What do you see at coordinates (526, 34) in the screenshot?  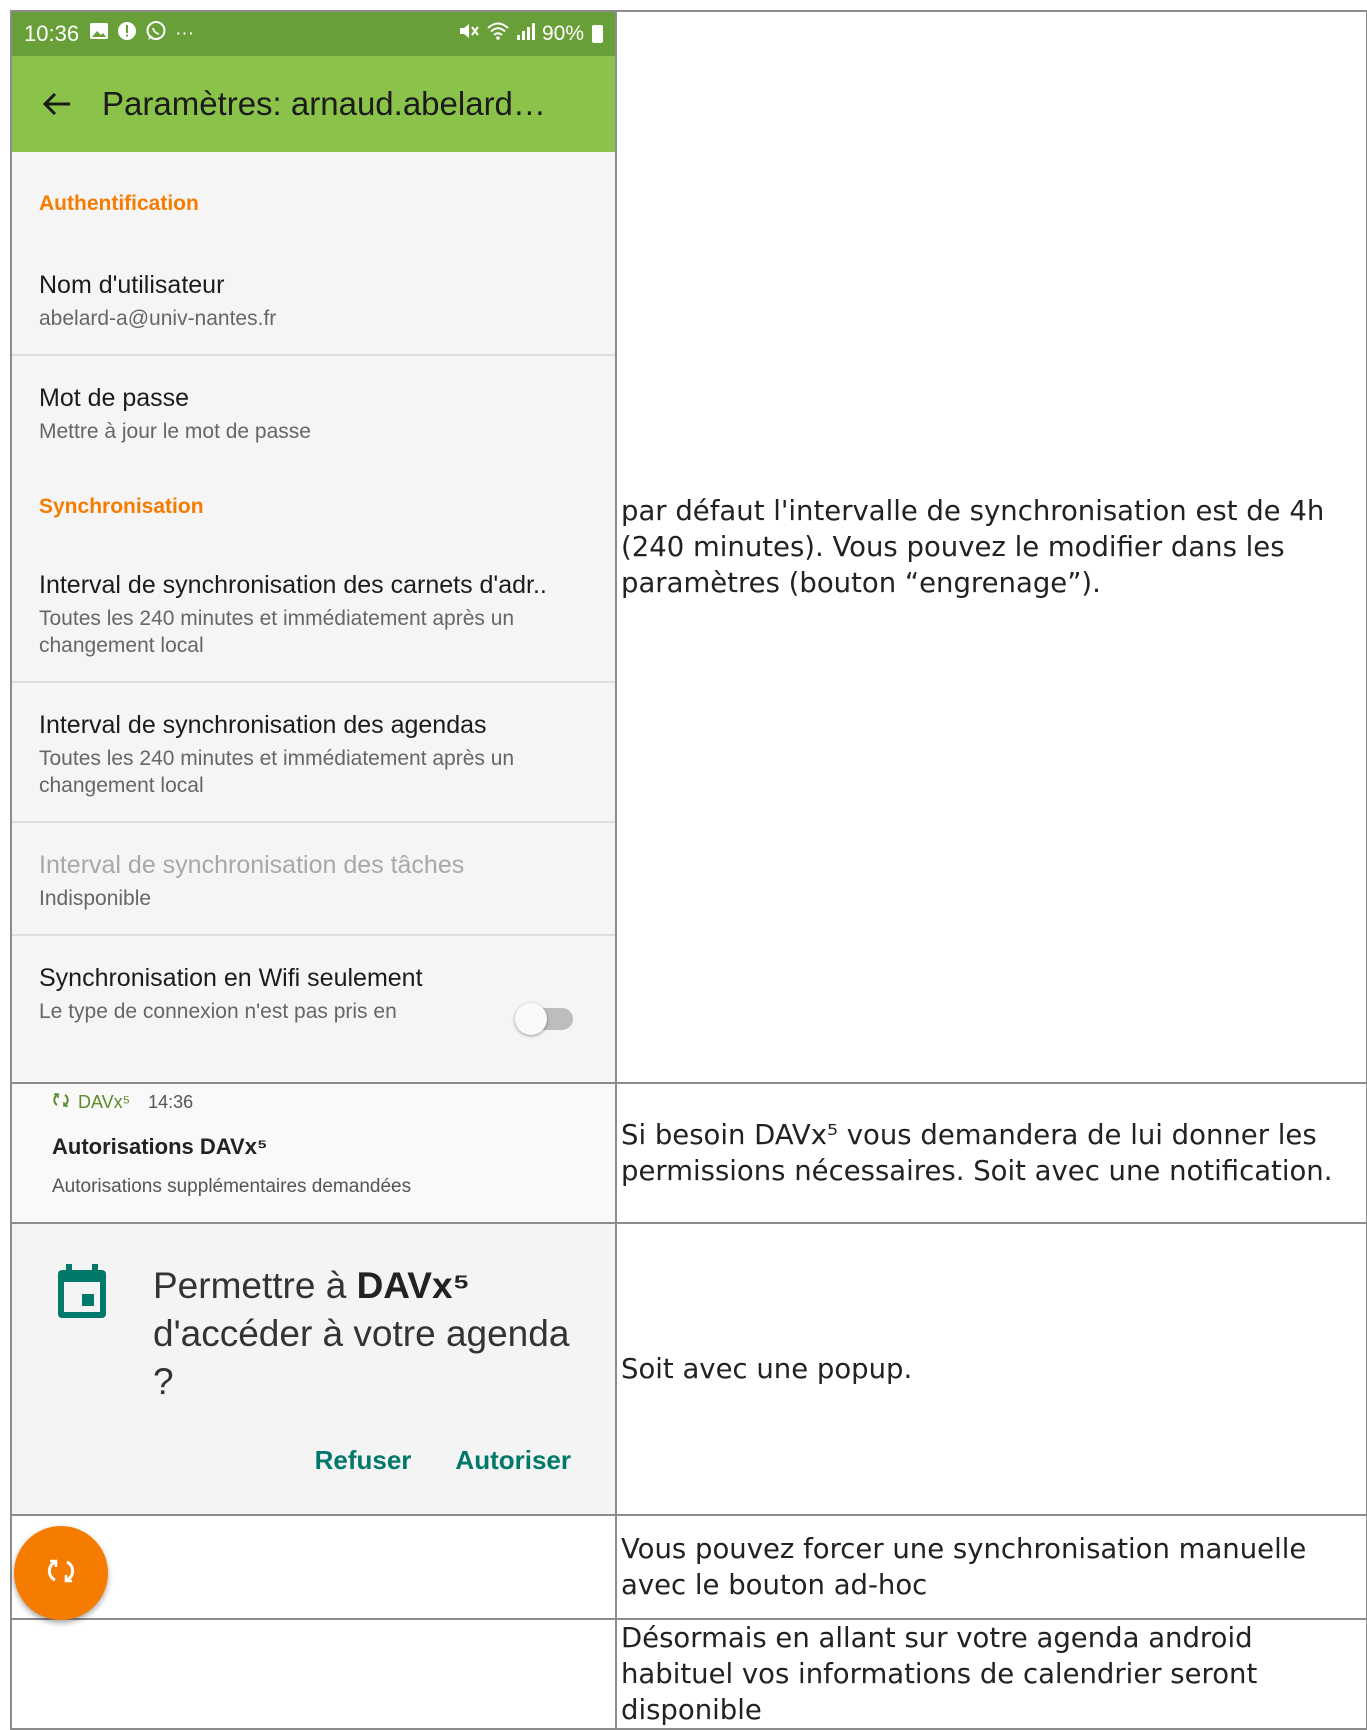 I see `signal-icon` at bounding box center [526, 34].